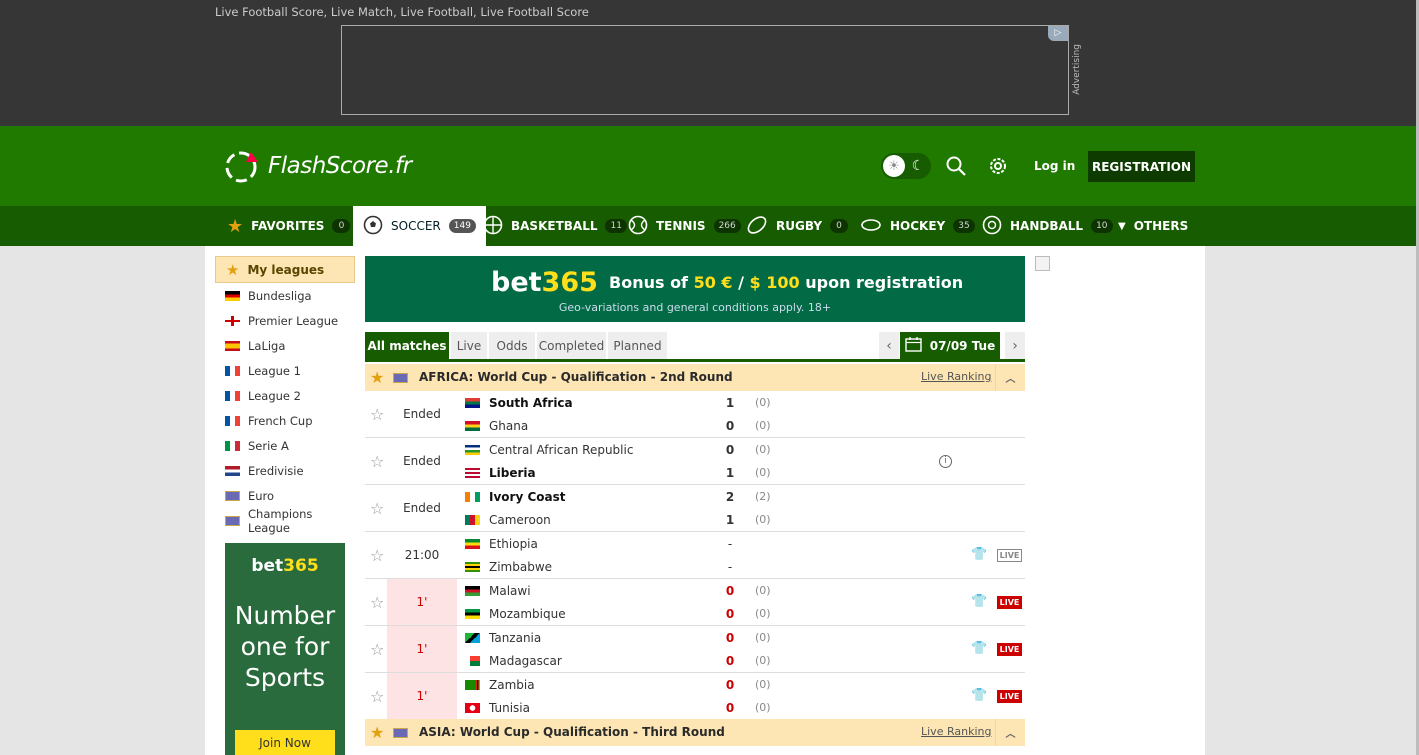 The height and width of the screenshot is (755, 1419). I want to click on ad-slogan: Number one for Sports, so click(285, 646).